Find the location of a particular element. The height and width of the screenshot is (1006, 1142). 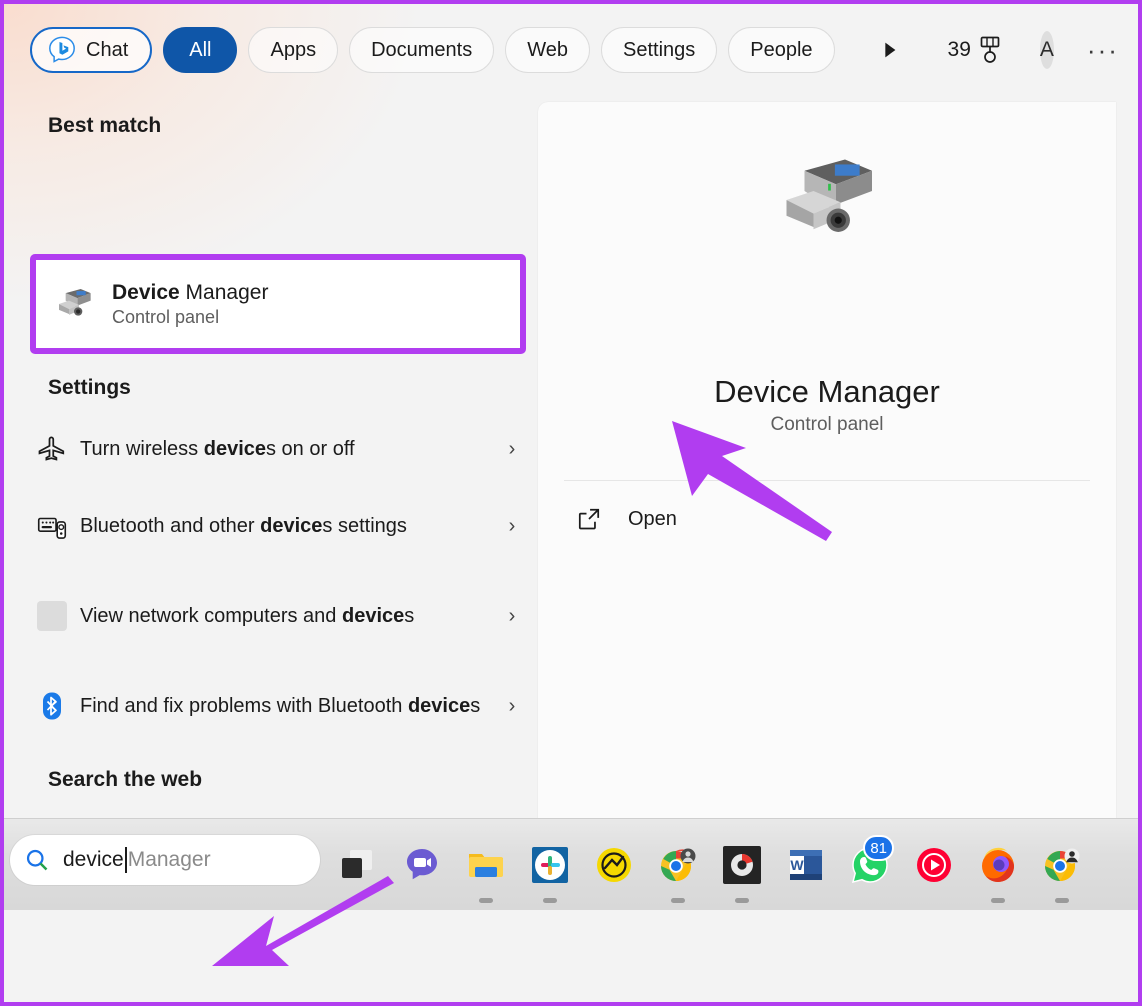

open-button-label: Open is located at coordinates (652, 518).